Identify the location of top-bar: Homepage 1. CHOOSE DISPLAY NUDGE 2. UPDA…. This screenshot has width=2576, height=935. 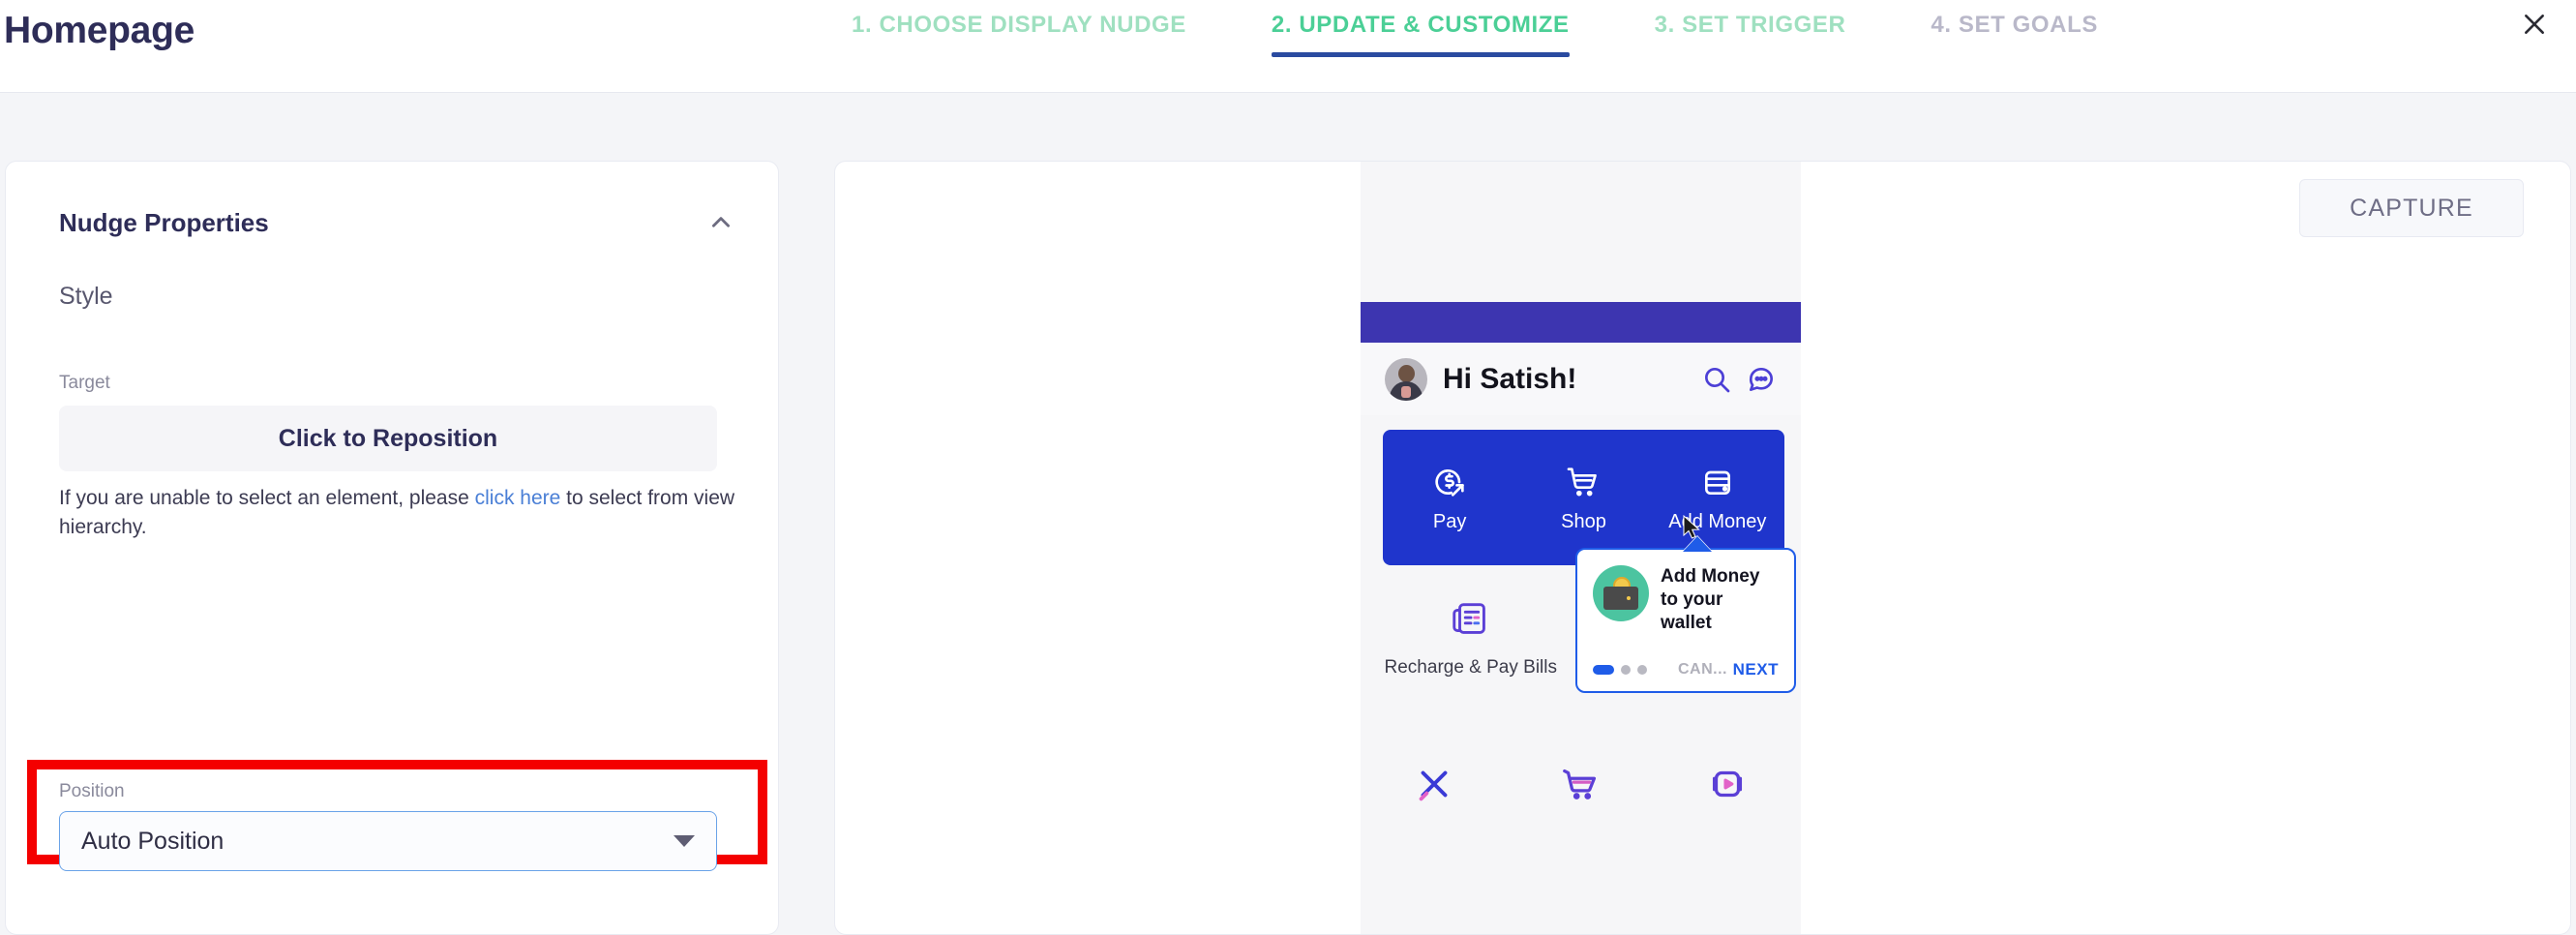
(1288, 47).